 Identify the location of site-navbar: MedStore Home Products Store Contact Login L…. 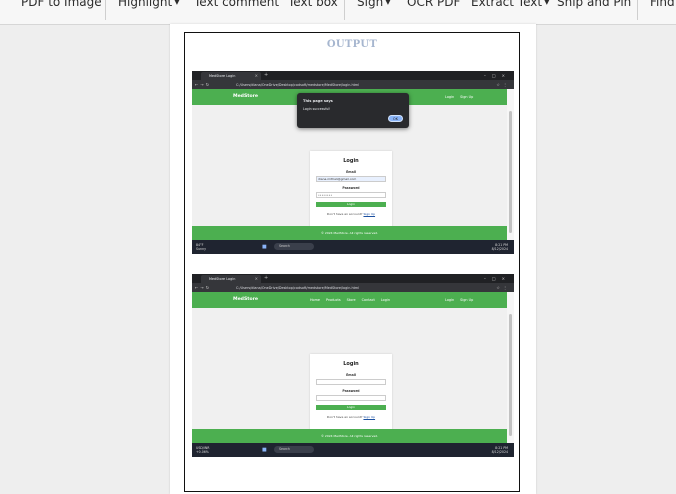
(349, 300).